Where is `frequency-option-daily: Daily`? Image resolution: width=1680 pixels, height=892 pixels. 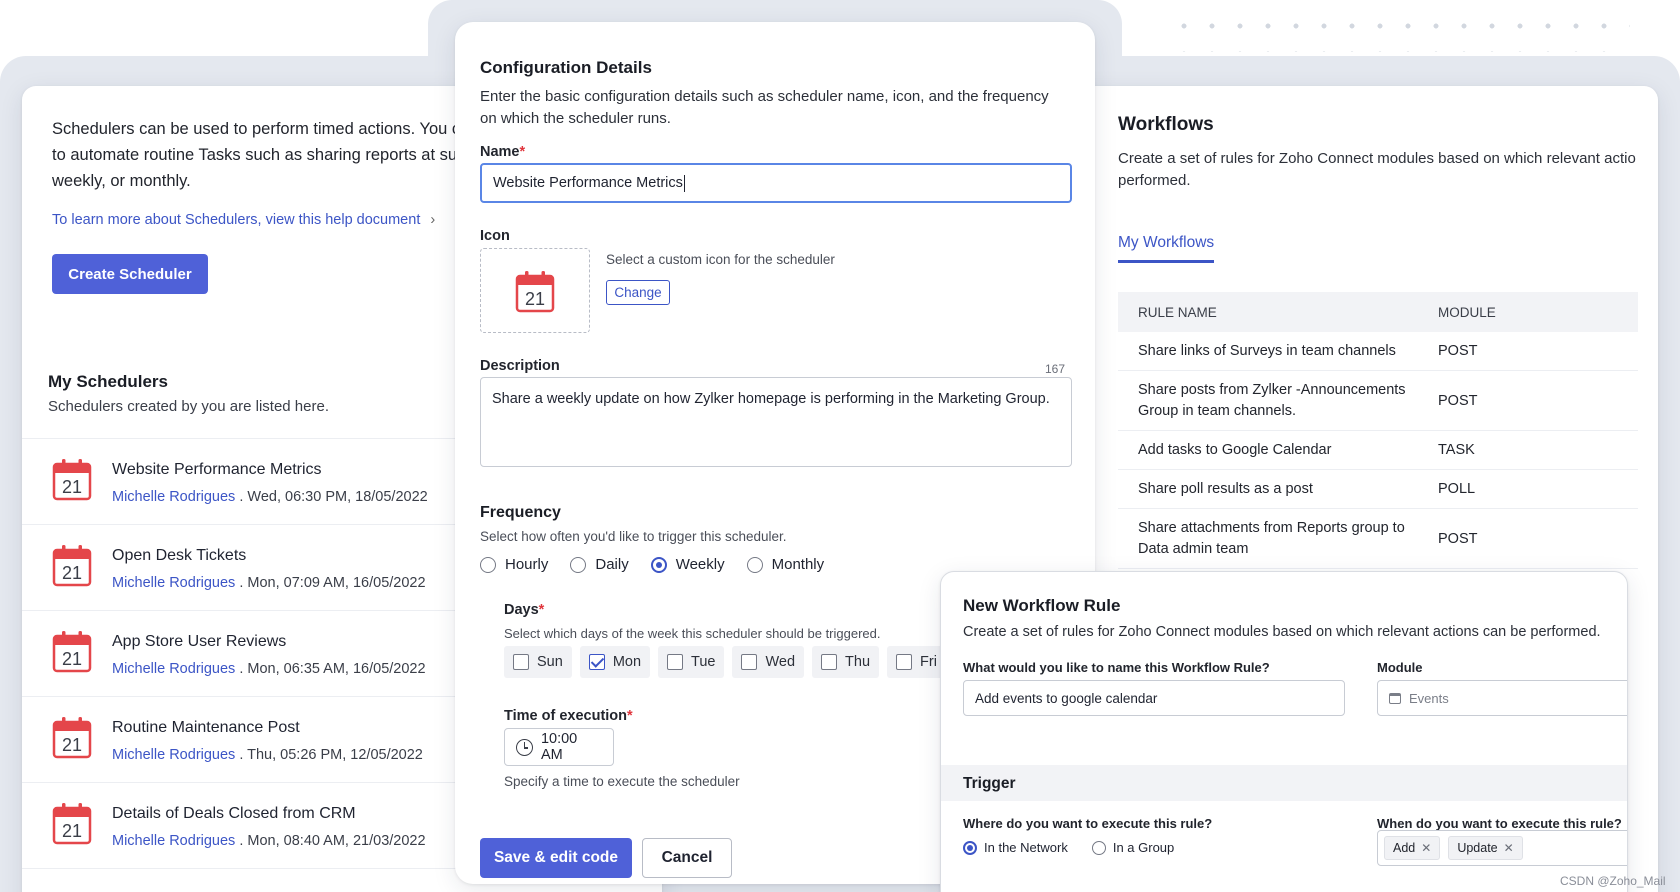
frequency-option-daily: Daily is located at coordinates (599, 564).